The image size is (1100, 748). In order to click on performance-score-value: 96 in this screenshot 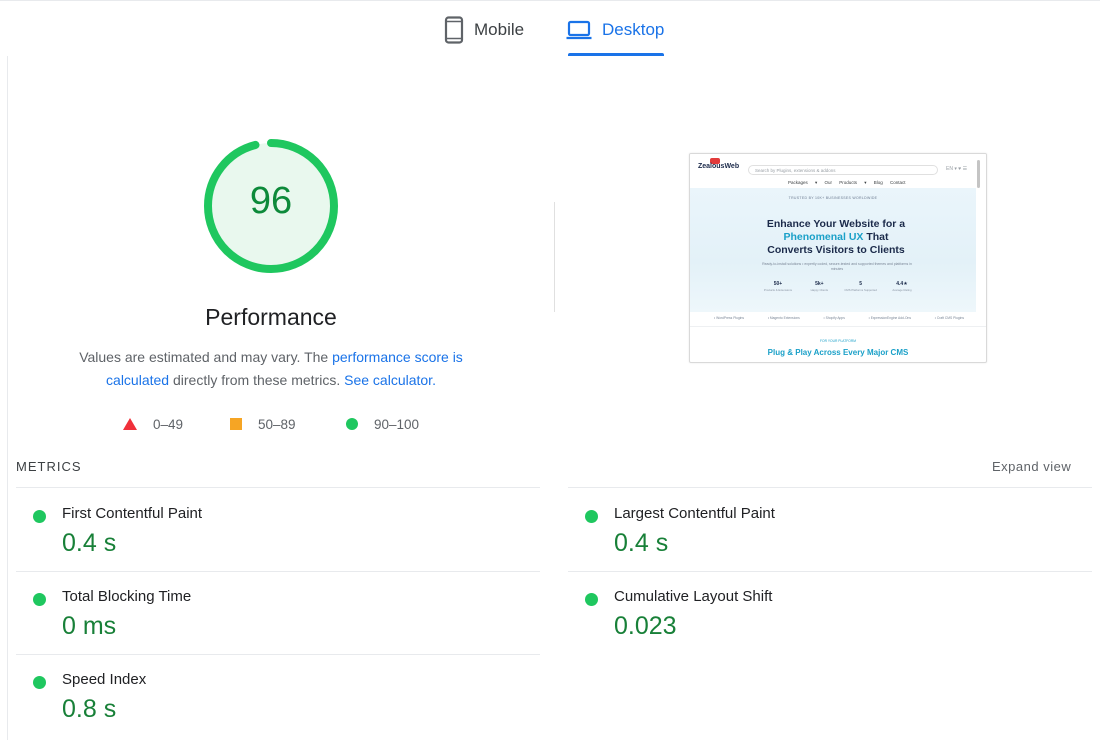, I will do `click(271, 201)`.